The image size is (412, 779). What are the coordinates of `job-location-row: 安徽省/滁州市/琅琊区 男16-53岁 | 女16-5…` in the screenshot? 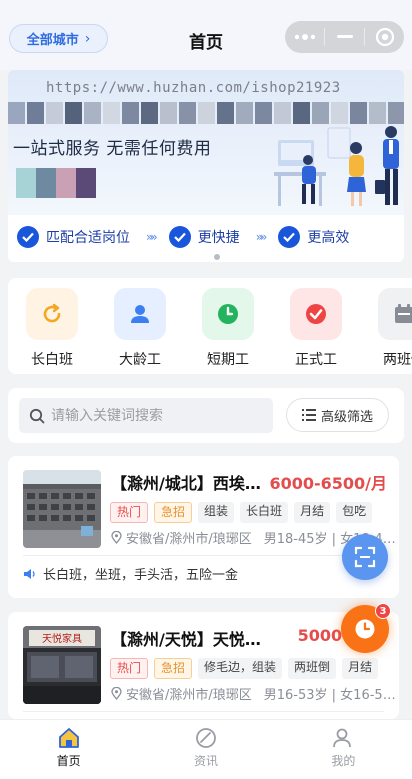 It's located at (253, 693).